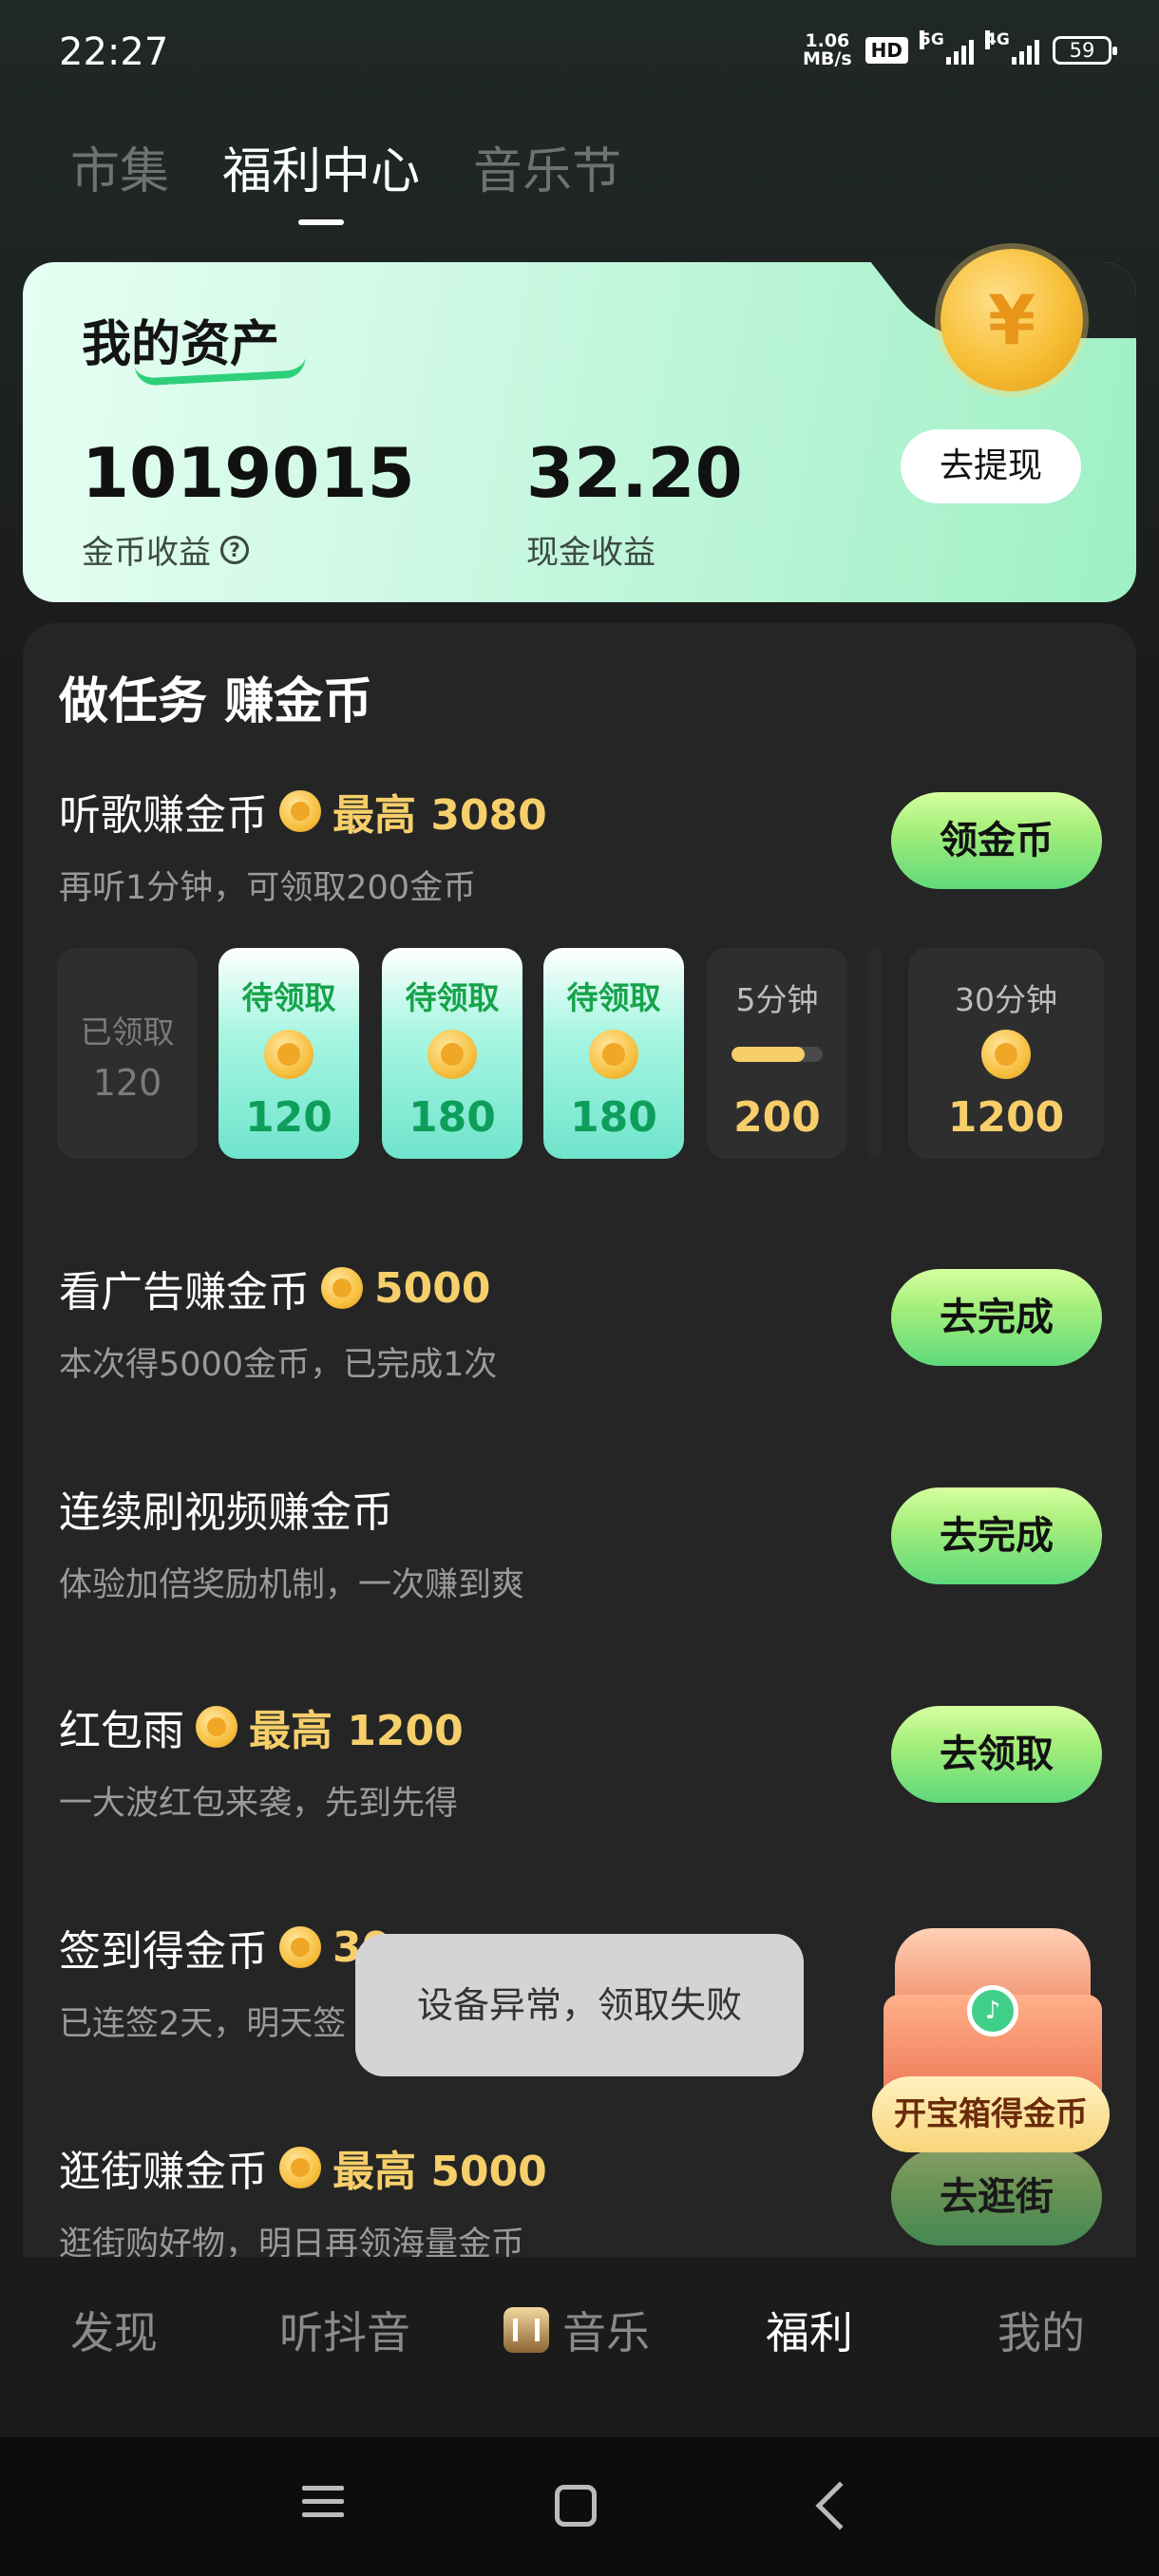 This screenshot has width=1159, height=2576. What do you see at coordinates (991, 2114) in the screenshot?
I see `open-chest-button: 开宝箱得金币` at bounding box center [991, 2114].